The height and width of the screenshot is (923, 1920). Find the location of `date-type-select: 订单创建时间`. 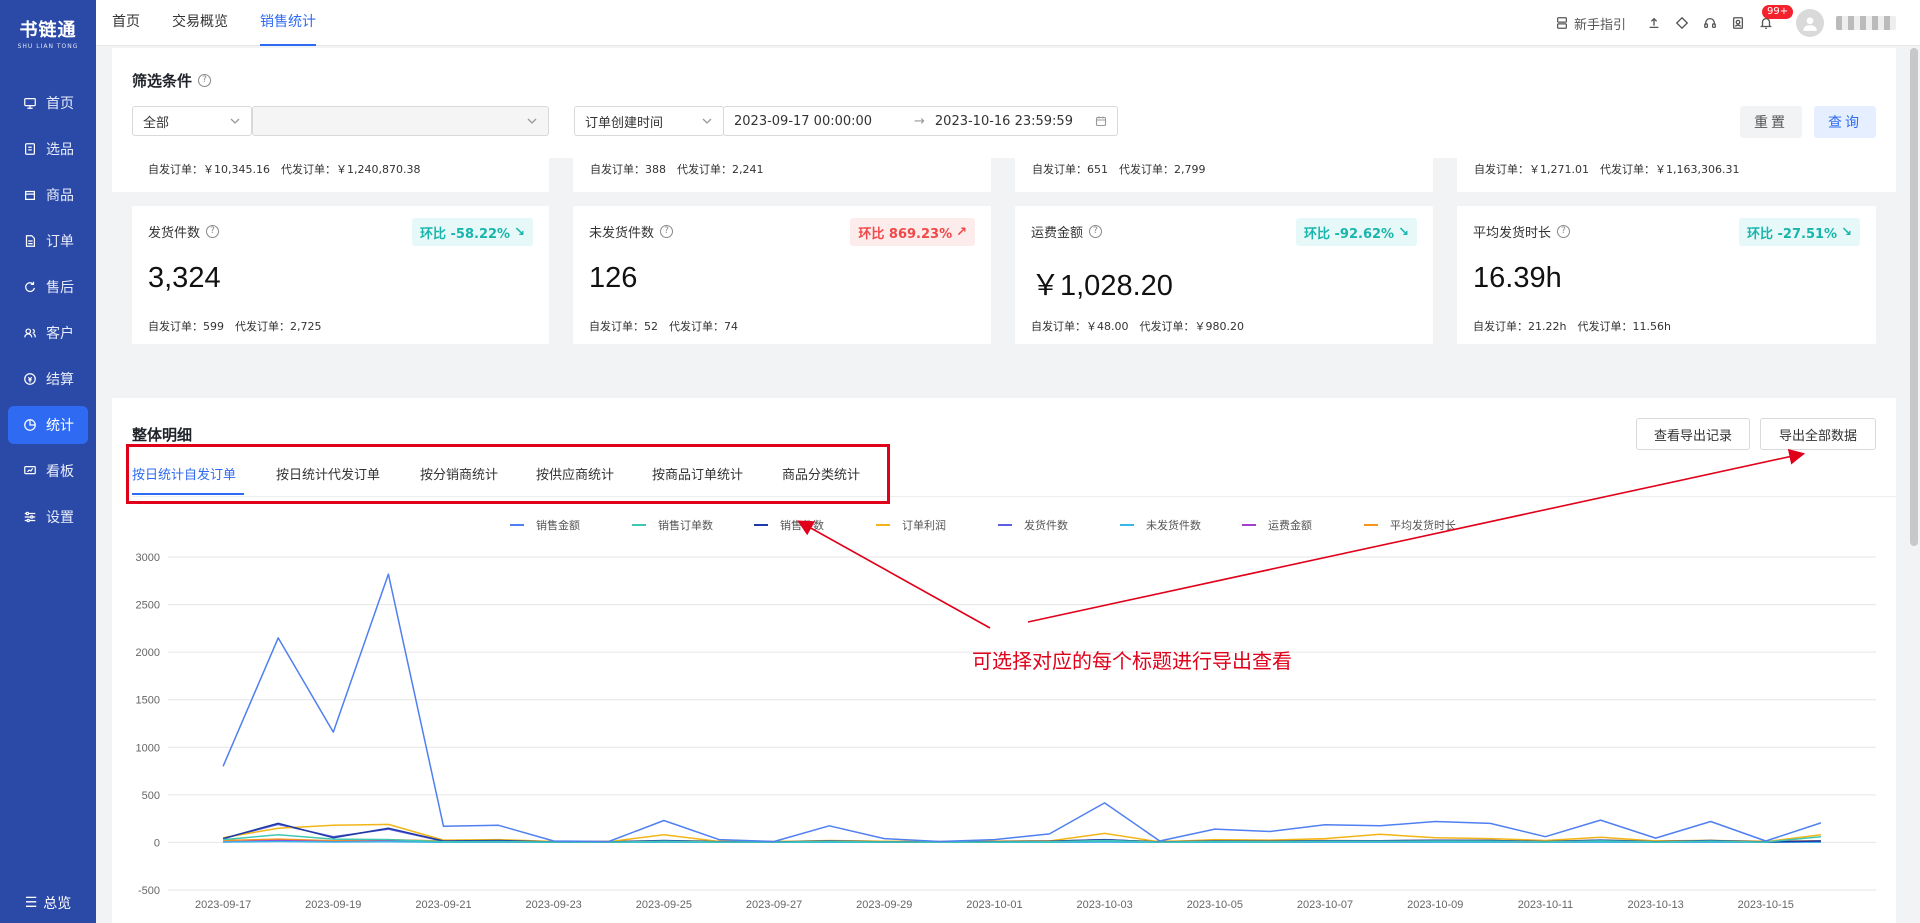

date-type-select: 订单创建时间 is located at coordinates (649, 121).